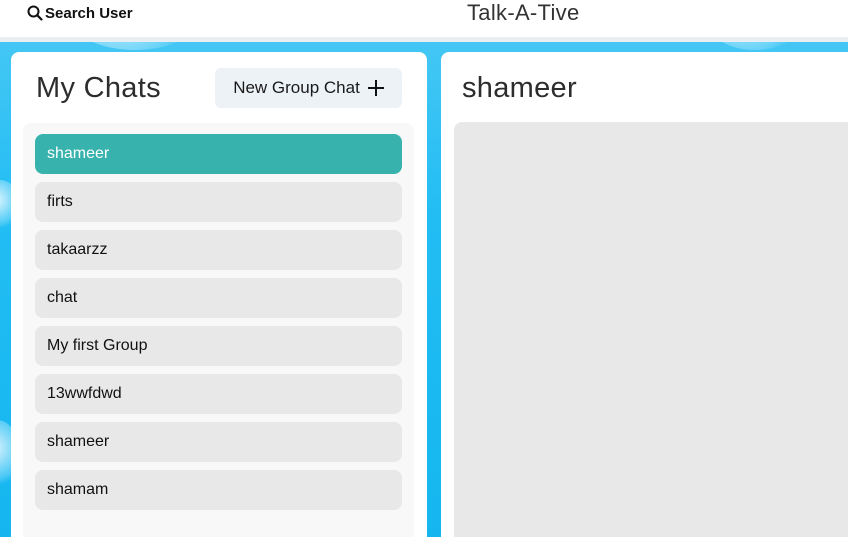  I want to click on plus-icon, so click(375, 88).